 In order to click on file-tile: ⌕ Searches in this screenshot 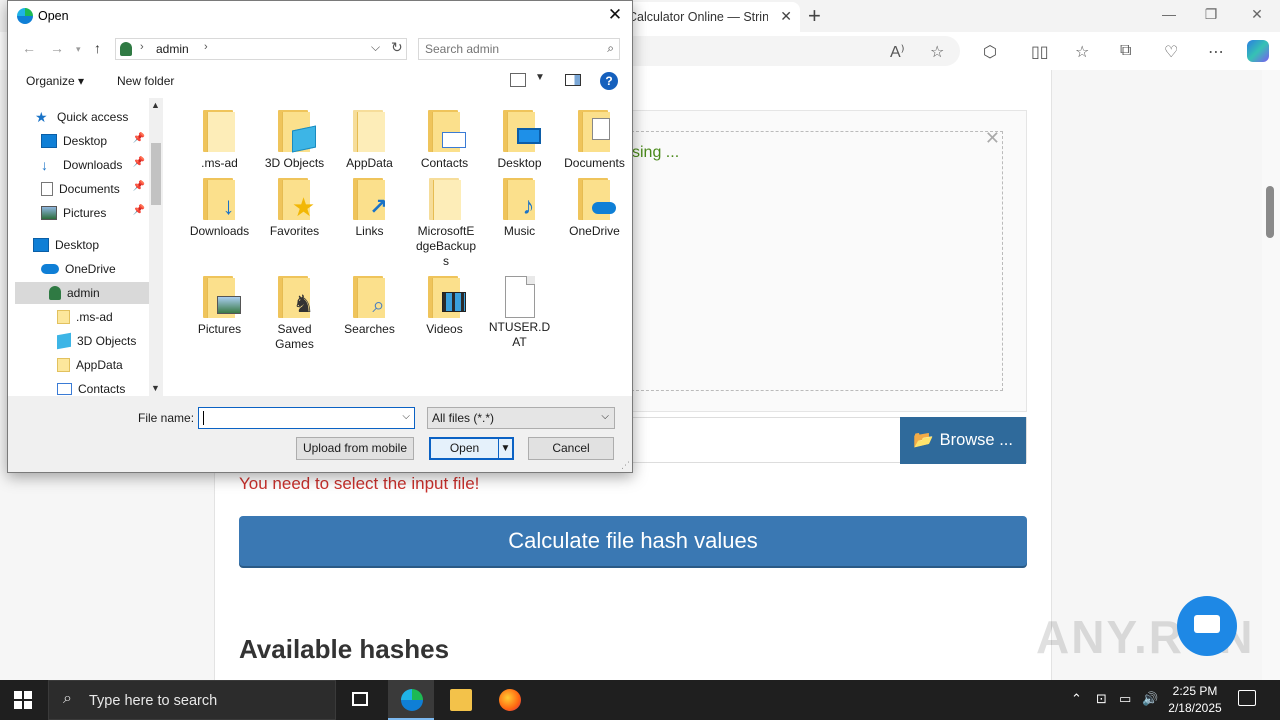, I will do `click(369, 301)`.